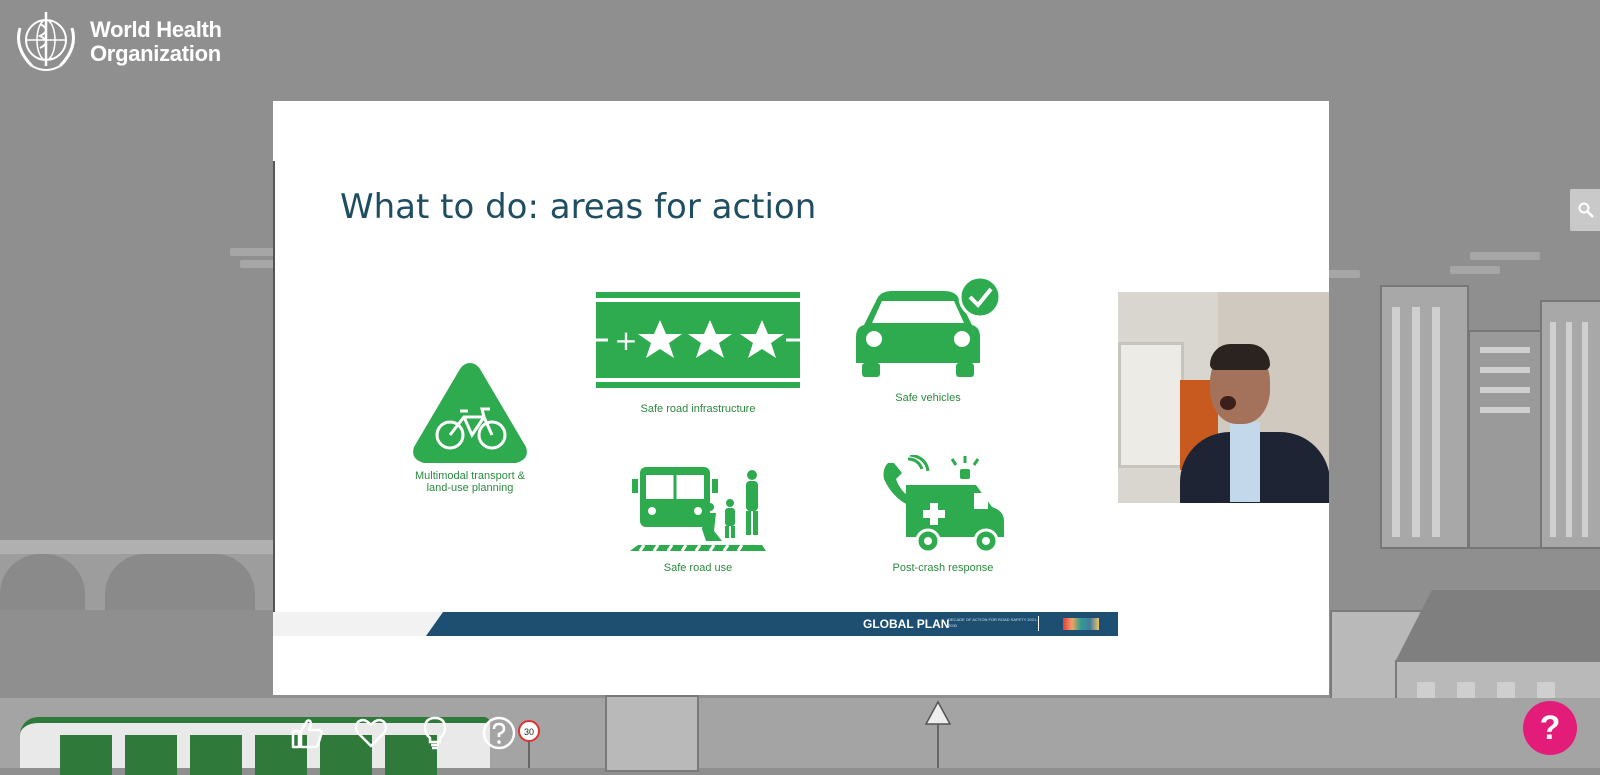  What do you see at coordinates (698, 568) in the screenshot?
I see `area-label-road-use: Safe road use` at bounding box center [698, 568].